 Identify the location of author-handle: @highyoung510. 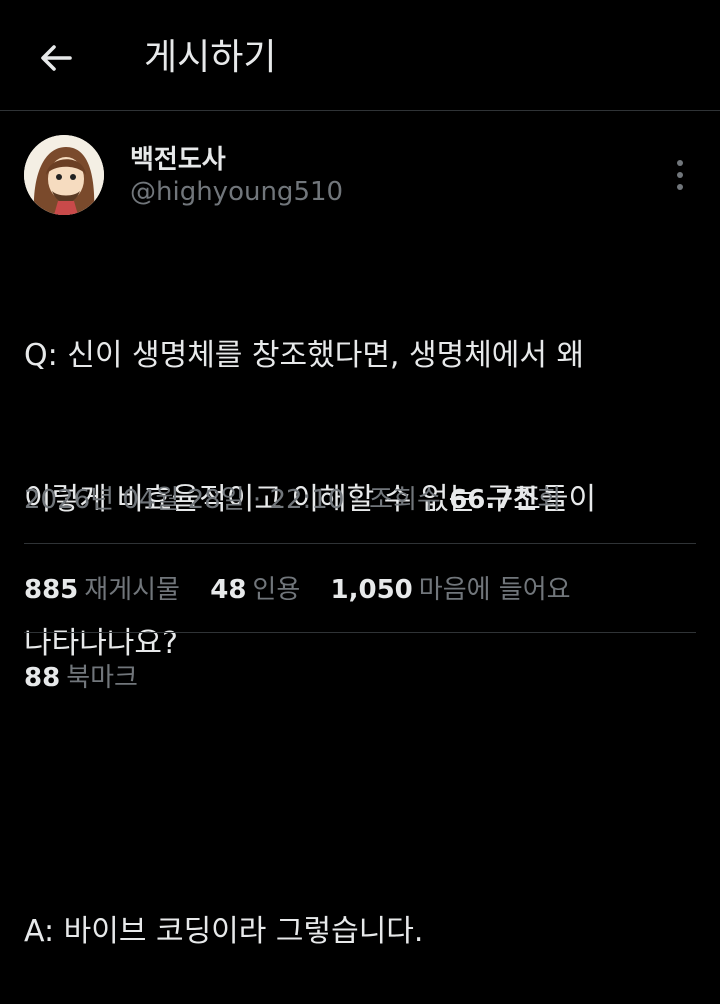
(236, 192).